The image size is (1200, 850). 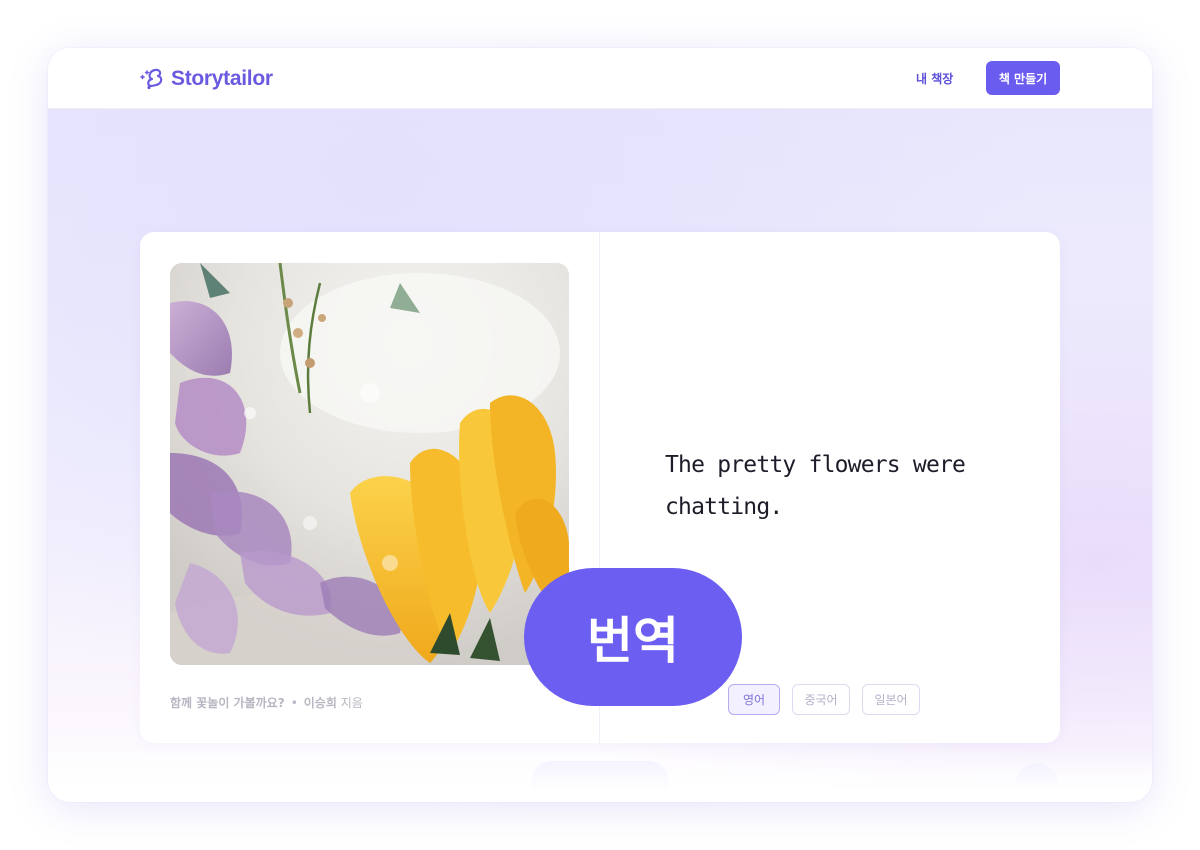 What do you see at coordinates (934, 78) in the screenshot?
I see `nav-my-bookshelf-link: 내 책장` at bounding box center [934, 78].